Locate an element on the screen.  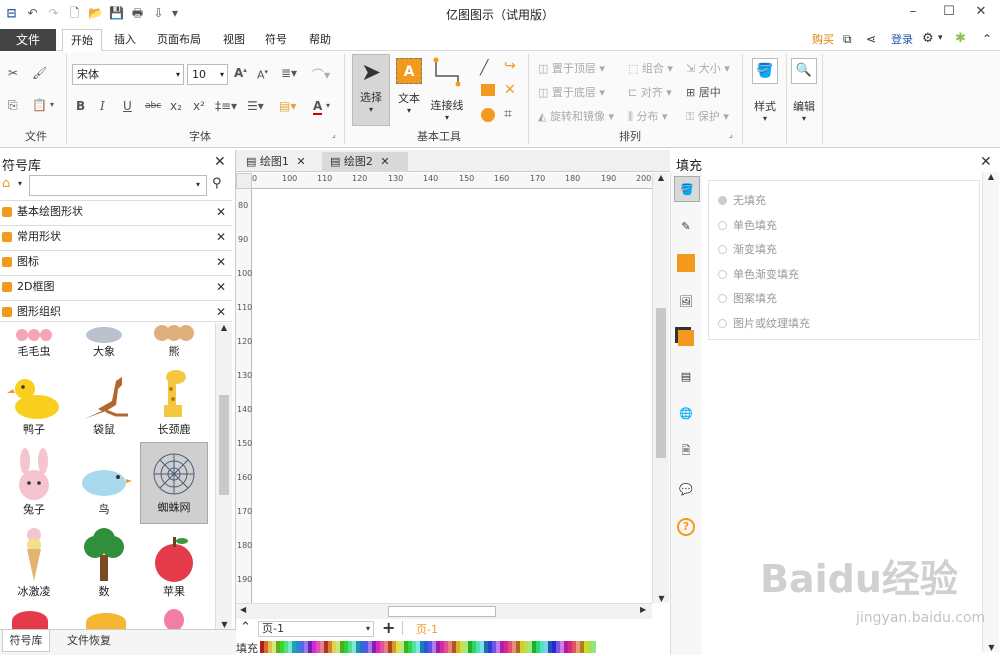
bring-to-top-button: ◫ 置于顶层 ▾ is located at coordinates (571, 68).